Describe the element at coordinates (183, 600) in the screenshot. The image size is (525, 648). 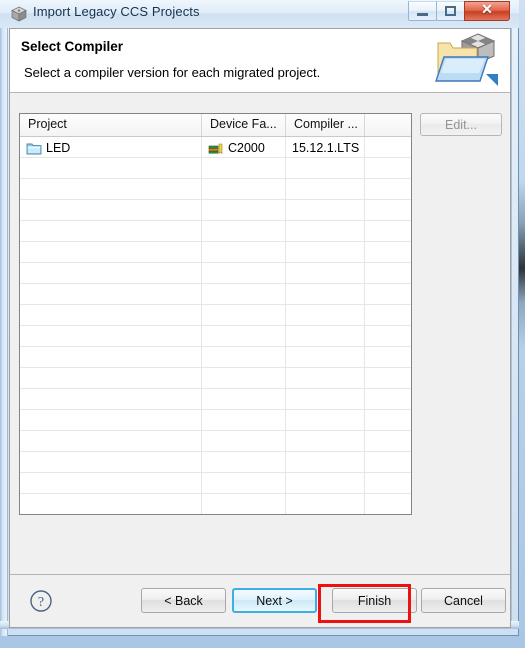
I see `back-button: < Back` at that location.